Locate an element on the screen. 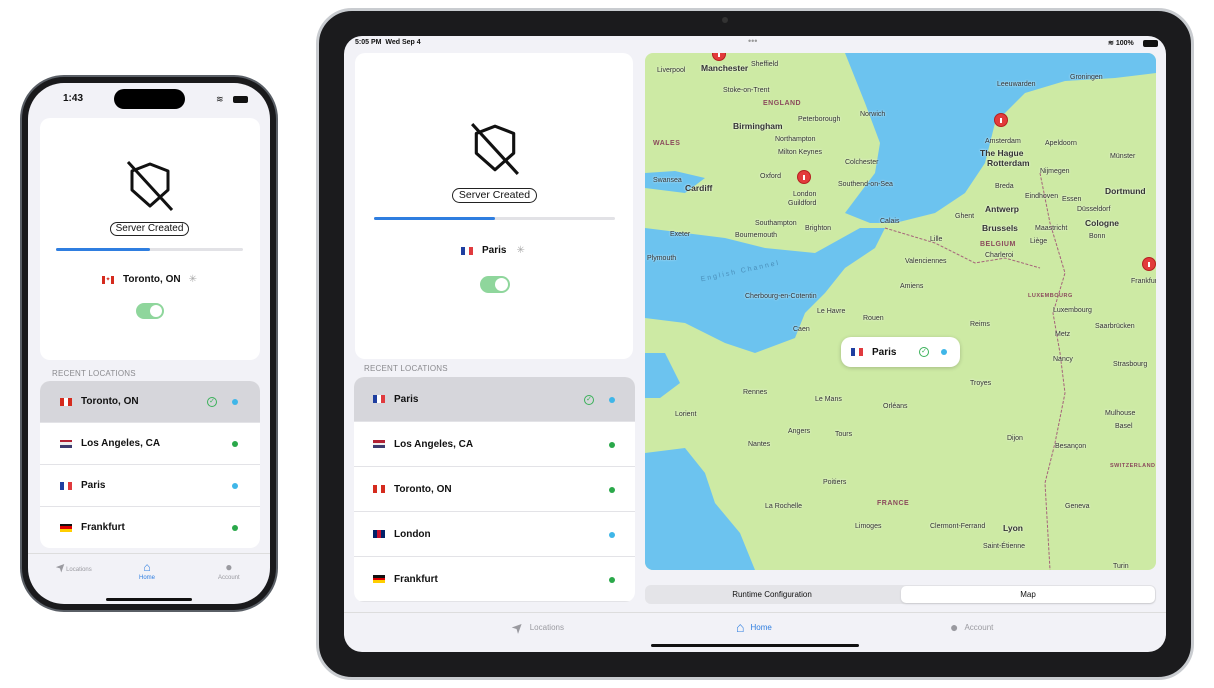 The width and height of the screenshot is (1214, 688). flag-ca-icon is located at coordinates (66, 401).